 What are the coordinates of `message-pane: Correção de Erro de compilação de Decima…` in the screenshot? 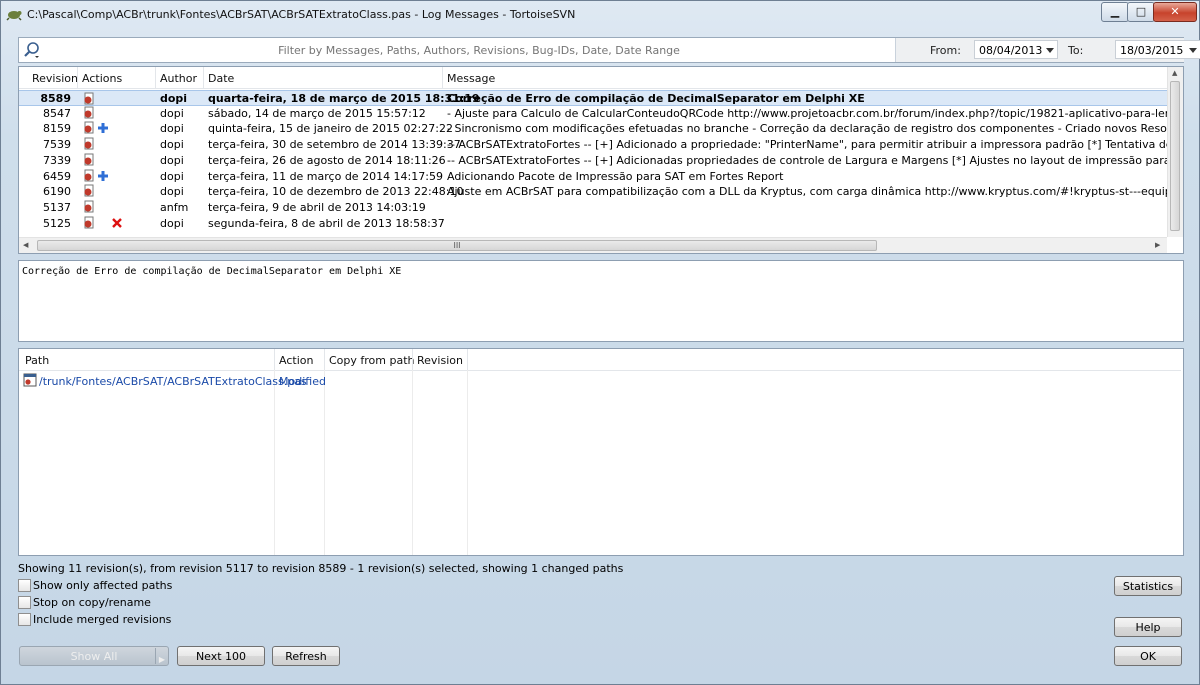 It's located at (601, 301).